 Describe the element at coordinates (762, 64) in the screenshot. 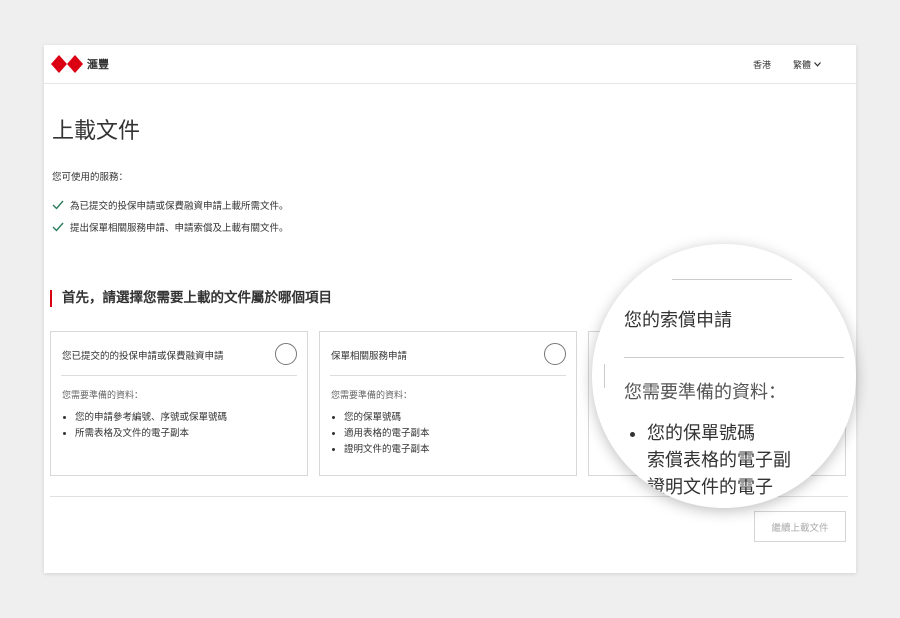

I see `region-link: 香港` at that location.